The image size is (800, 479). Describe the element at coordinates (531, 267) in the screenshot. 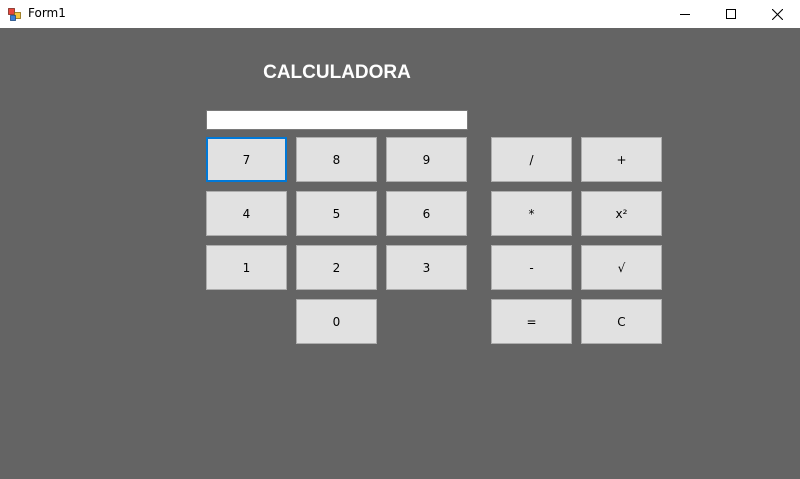

I see `minus-button: -` at that location.